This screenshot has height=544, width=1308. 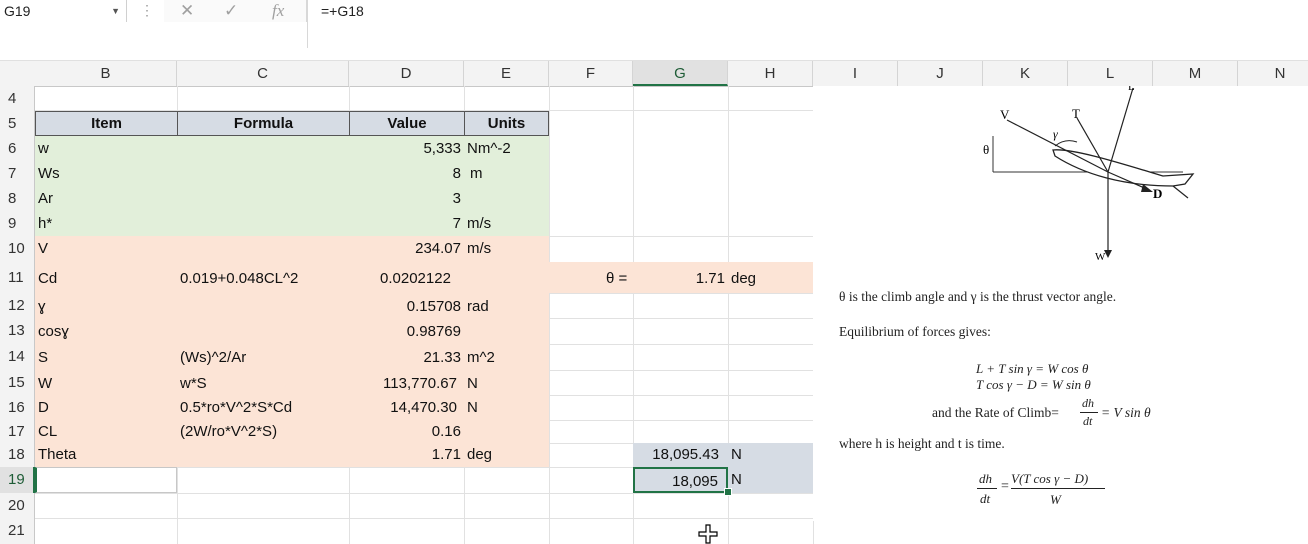 What do you see at coordinates (17, 480) in the screenshot?
I see `row-header-19: 19` at bounding box center [17, 480].